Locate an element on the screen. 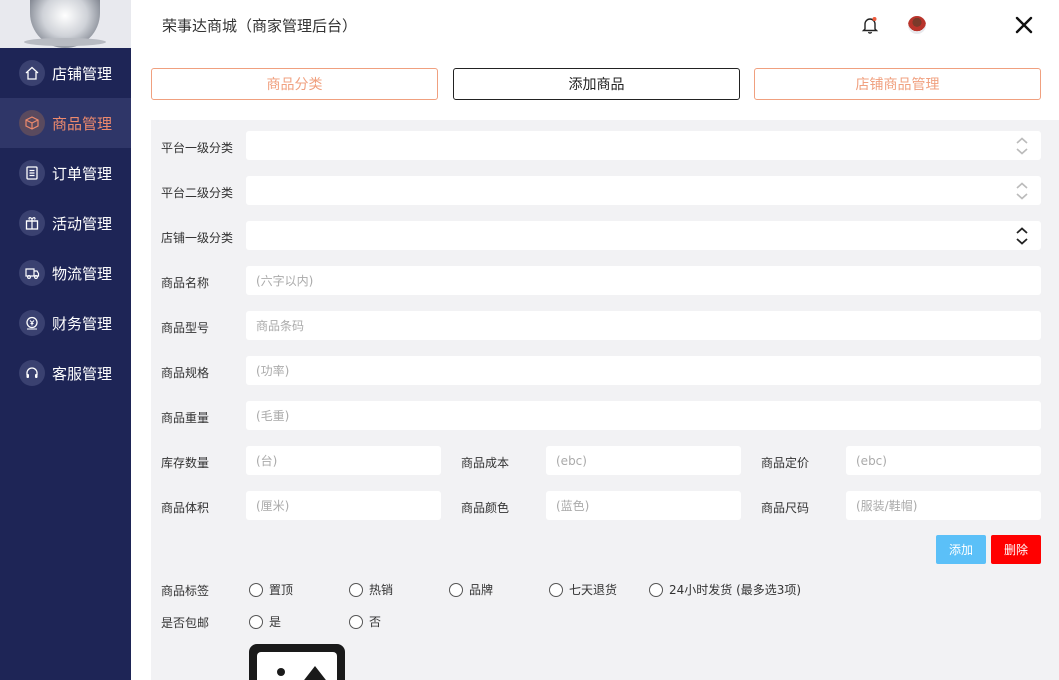  sidebar-item-logistics: 物流管理 is located at coordinates (65, 273).